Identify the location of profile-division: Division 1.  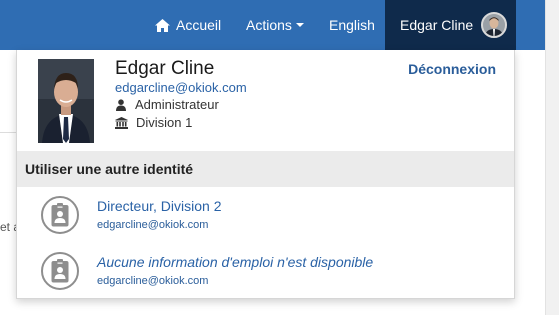
(153, 122).